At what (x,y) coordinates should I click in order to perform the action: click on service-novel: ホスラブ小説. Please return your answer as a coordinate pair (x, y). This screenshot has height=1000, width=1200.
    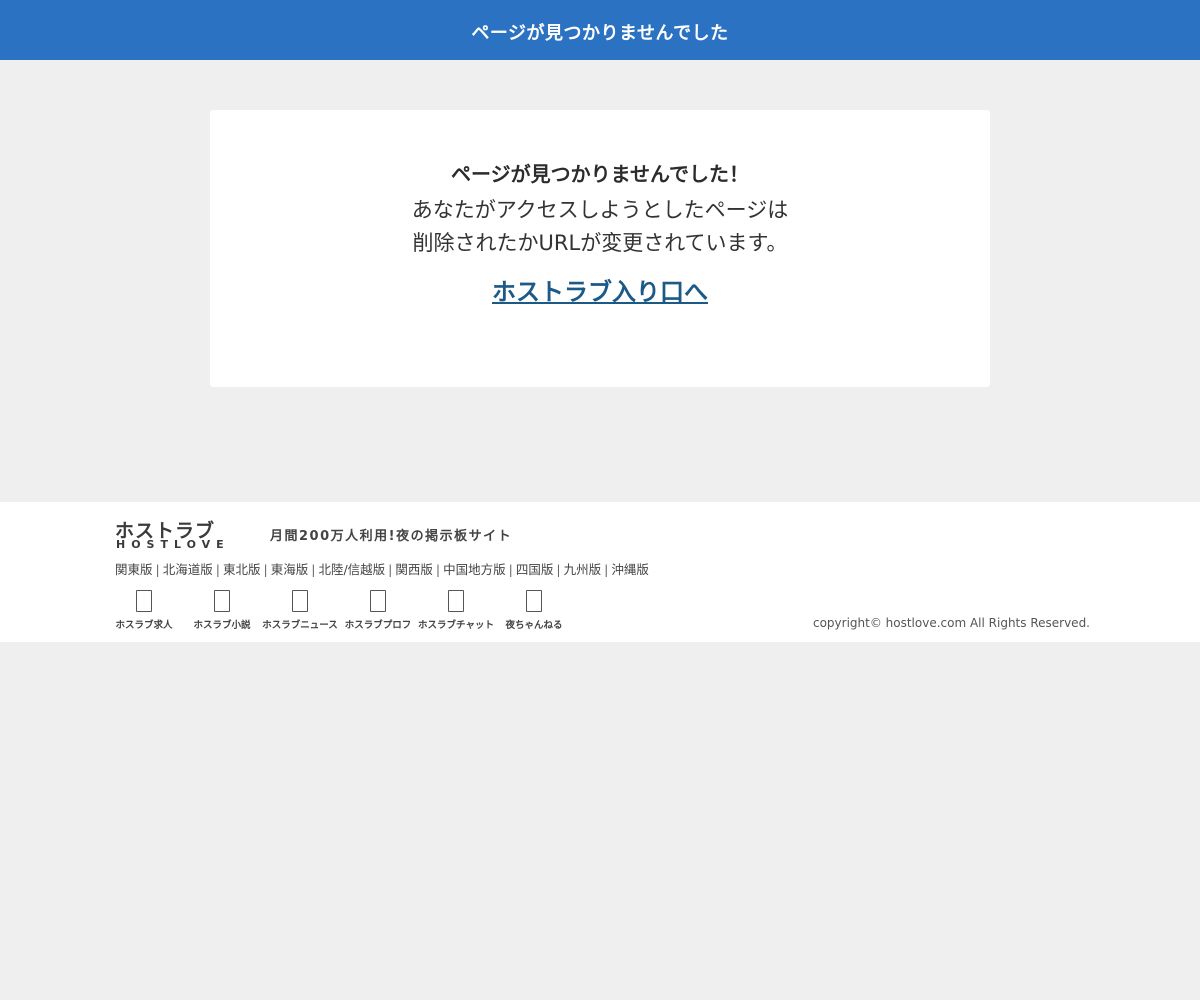
    Looking at the image, I should click on (222, 610).